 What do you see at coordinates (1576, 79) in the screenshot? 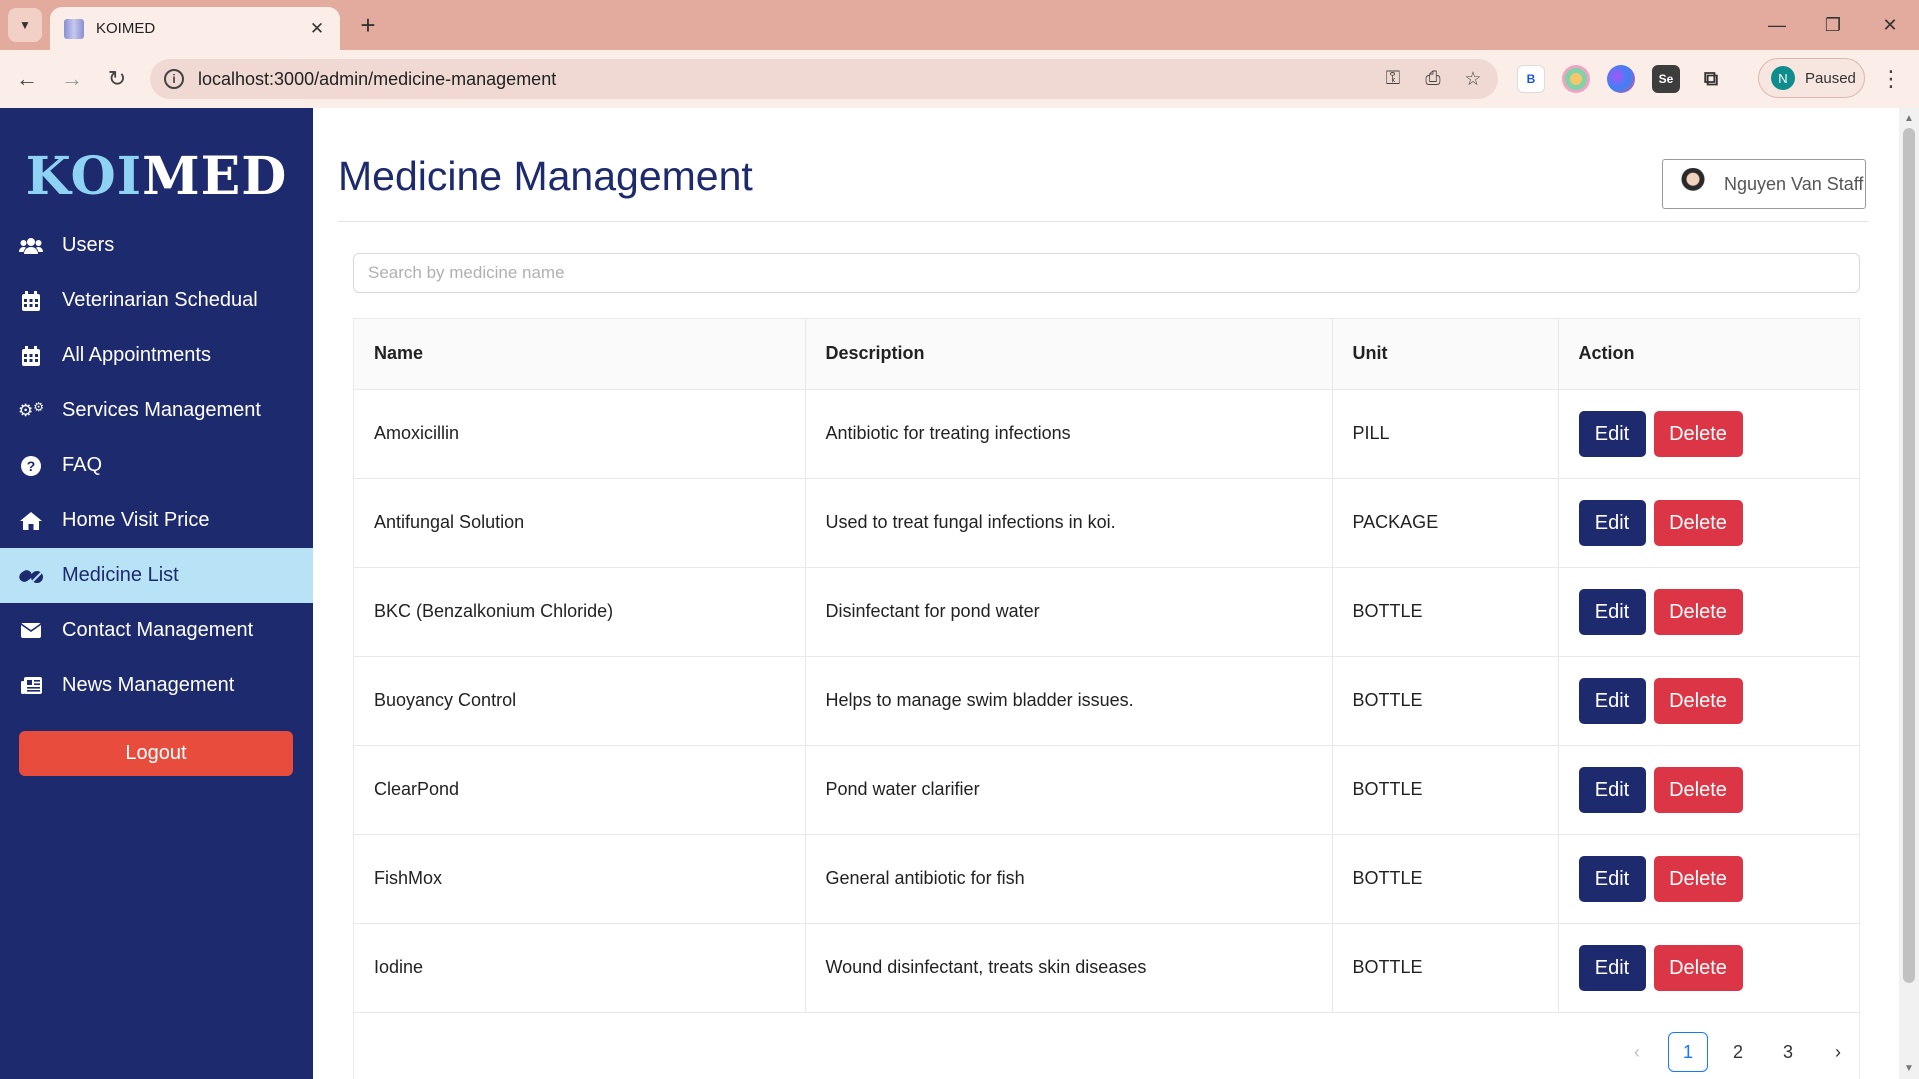
I see `extension-color-icon` at bounding box center [1576, 79].